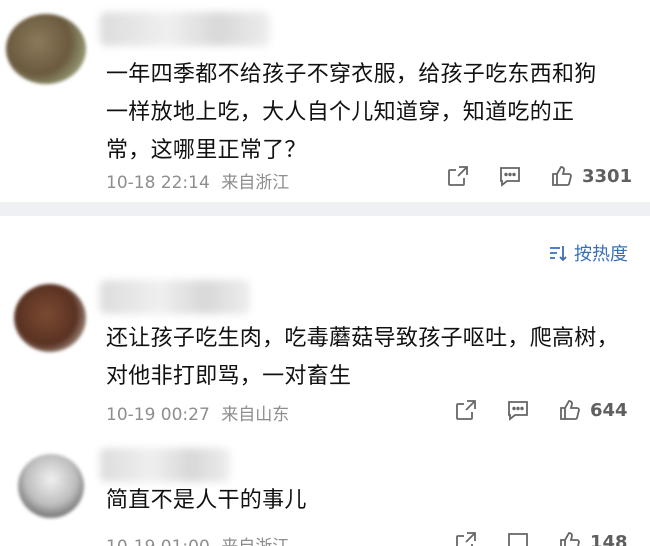  I want to click on comment-actions: 644, so click(541, 410).